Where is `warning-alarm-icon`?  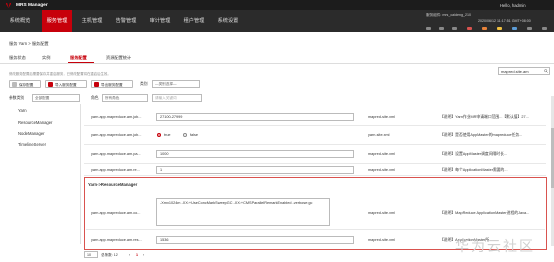
warning-alarm-icon is located at coordinates (514, 29).